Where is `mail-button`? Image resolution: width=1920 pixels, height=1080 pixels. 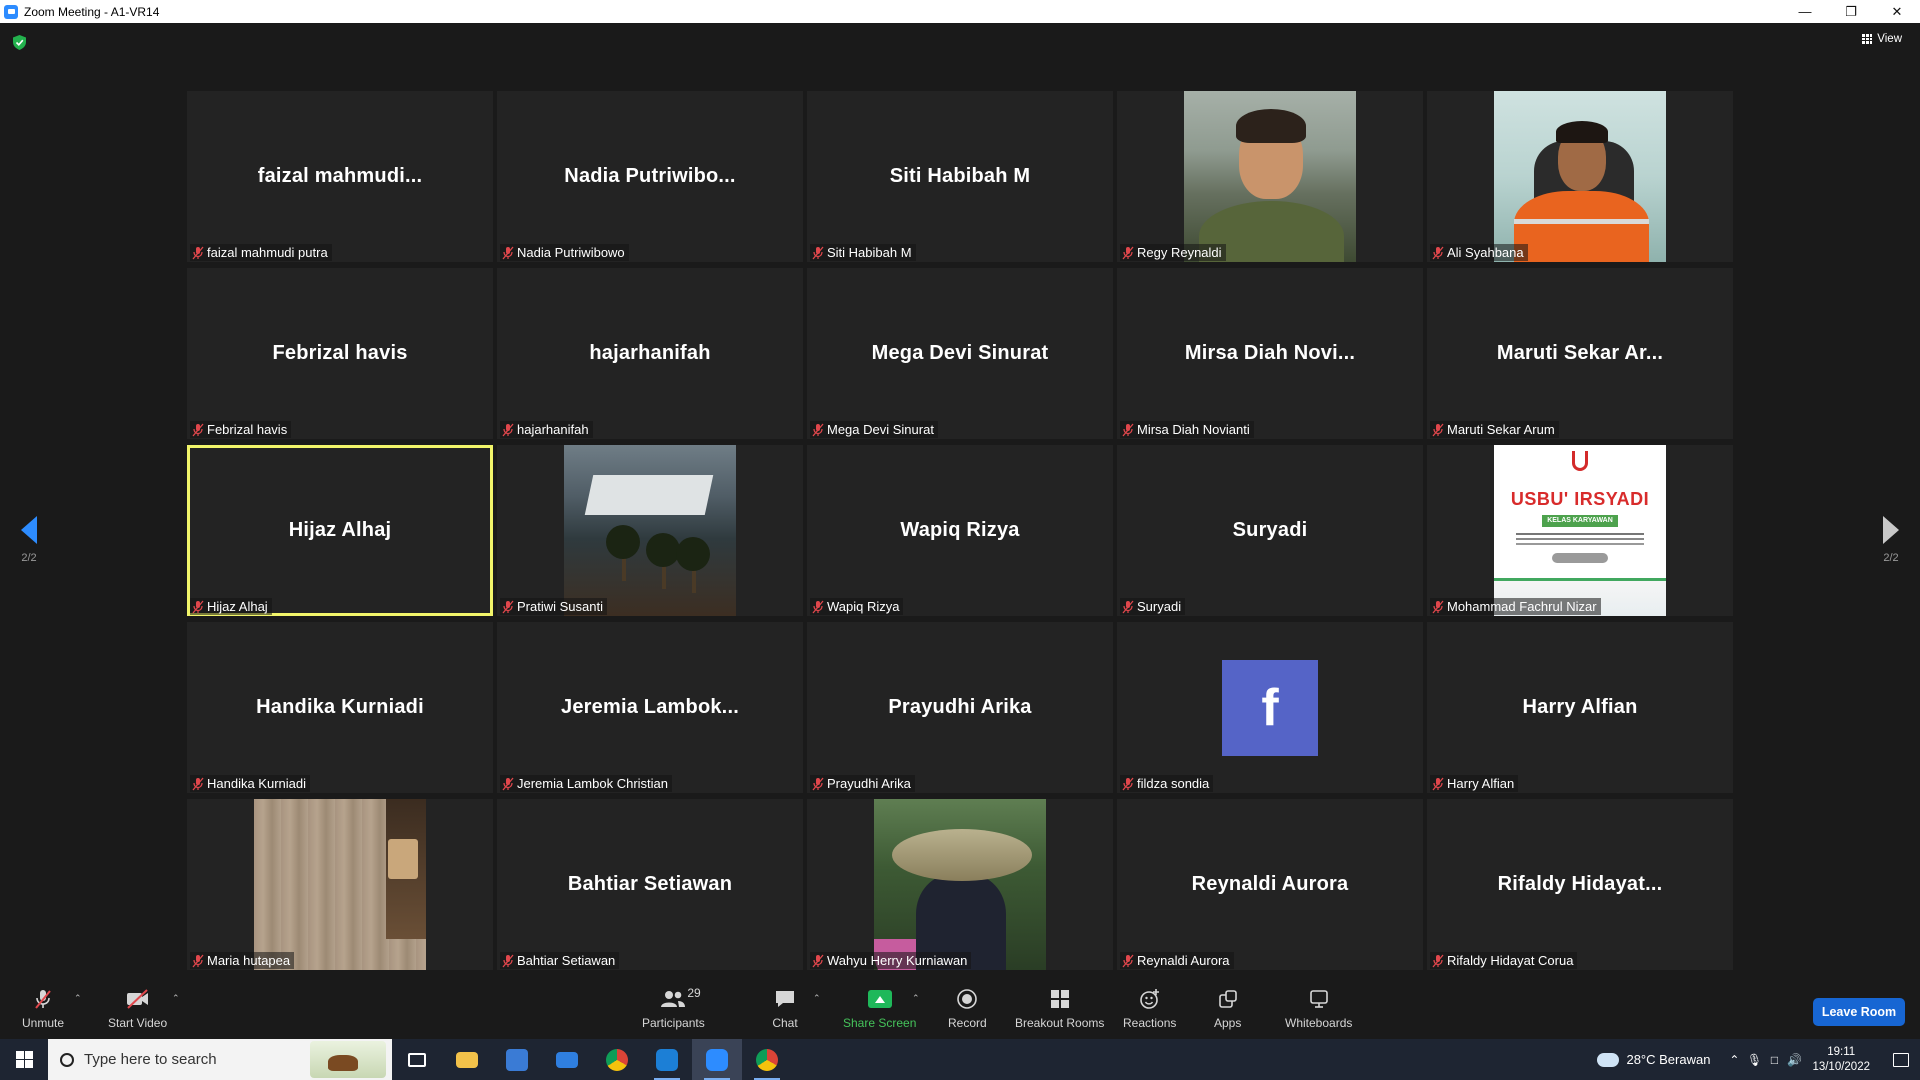 mail-button is located at coordinates (567, 1059).